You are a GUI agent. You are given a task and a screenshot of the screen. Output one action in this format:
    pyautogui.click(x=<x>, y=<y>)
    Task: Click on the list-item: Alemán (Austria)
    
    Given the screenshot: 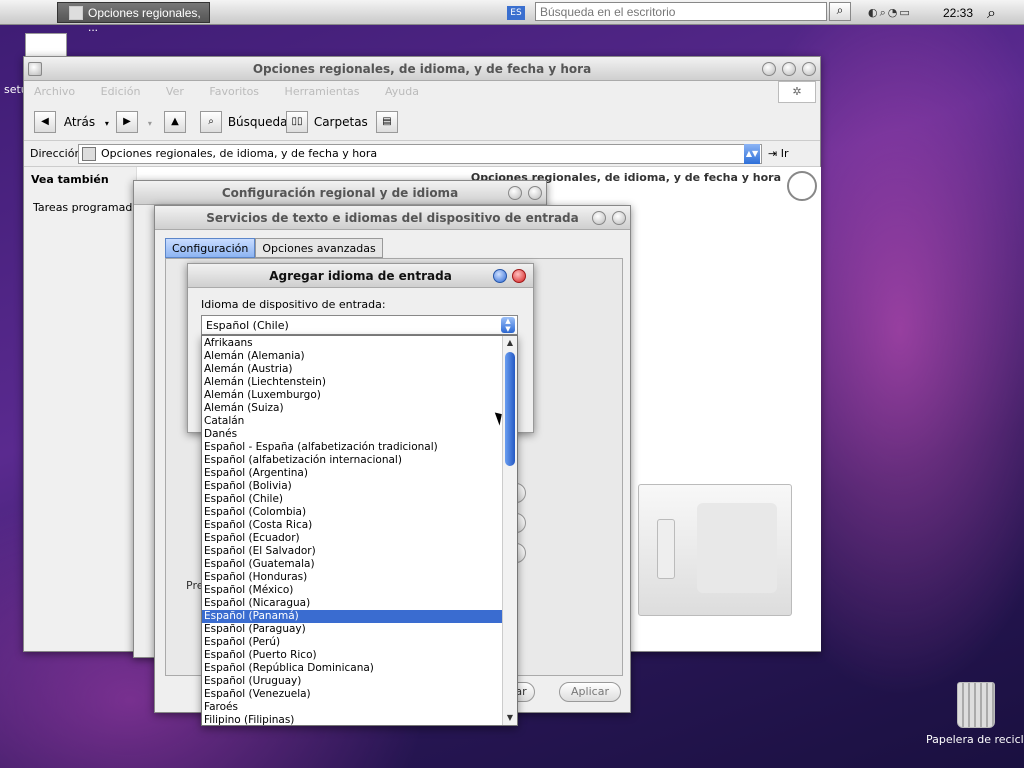 What is the action you would take?
    pyautogui.click(x=352, y=369)
    